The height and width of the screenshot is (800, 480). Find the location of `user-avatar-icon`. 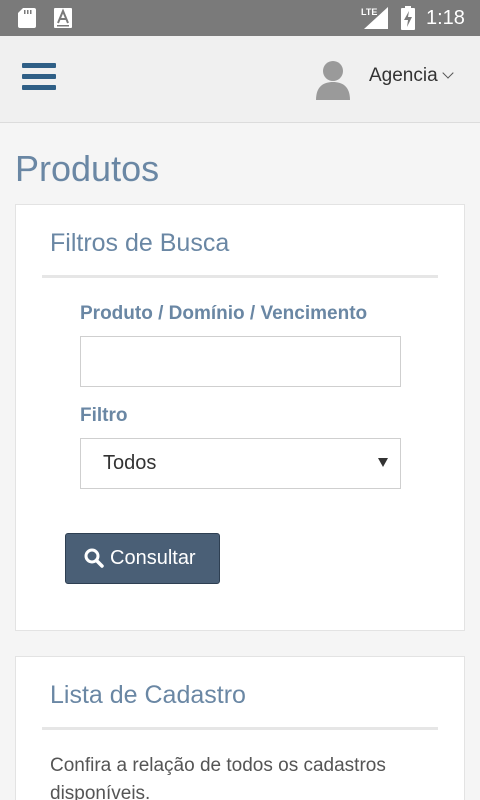

user-avatar-icon is located at coordinates (333, 79).